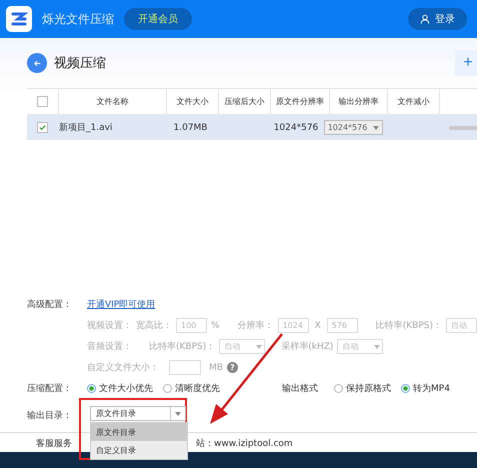  Describe the element at coordinates (414, 101) in the screenshot. I see `column-header: 文件减小` at that location.